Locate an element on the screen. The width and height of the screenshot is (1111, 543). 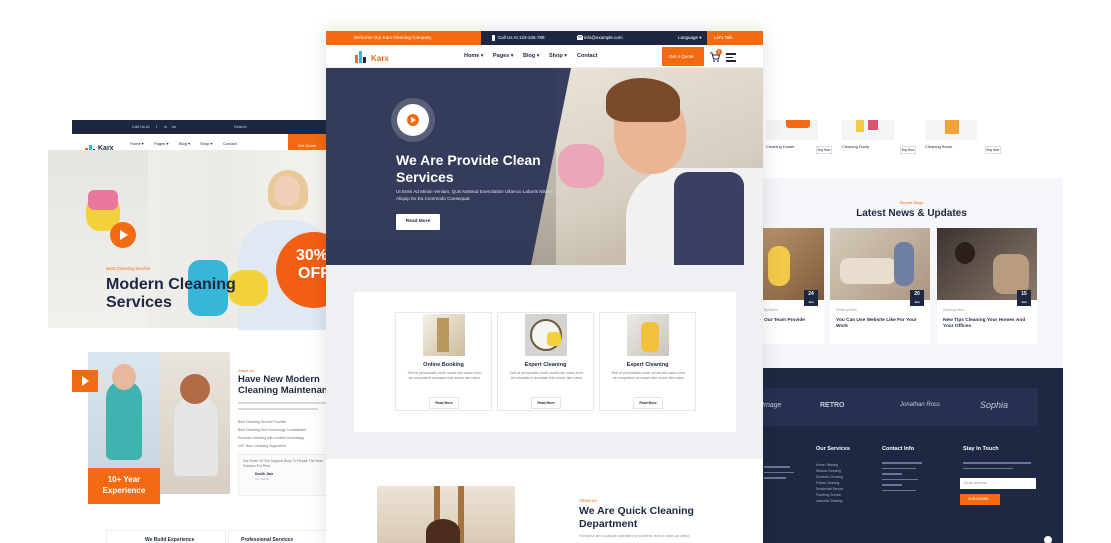
scroll-top-icon is located at coordinates (1048, 539).